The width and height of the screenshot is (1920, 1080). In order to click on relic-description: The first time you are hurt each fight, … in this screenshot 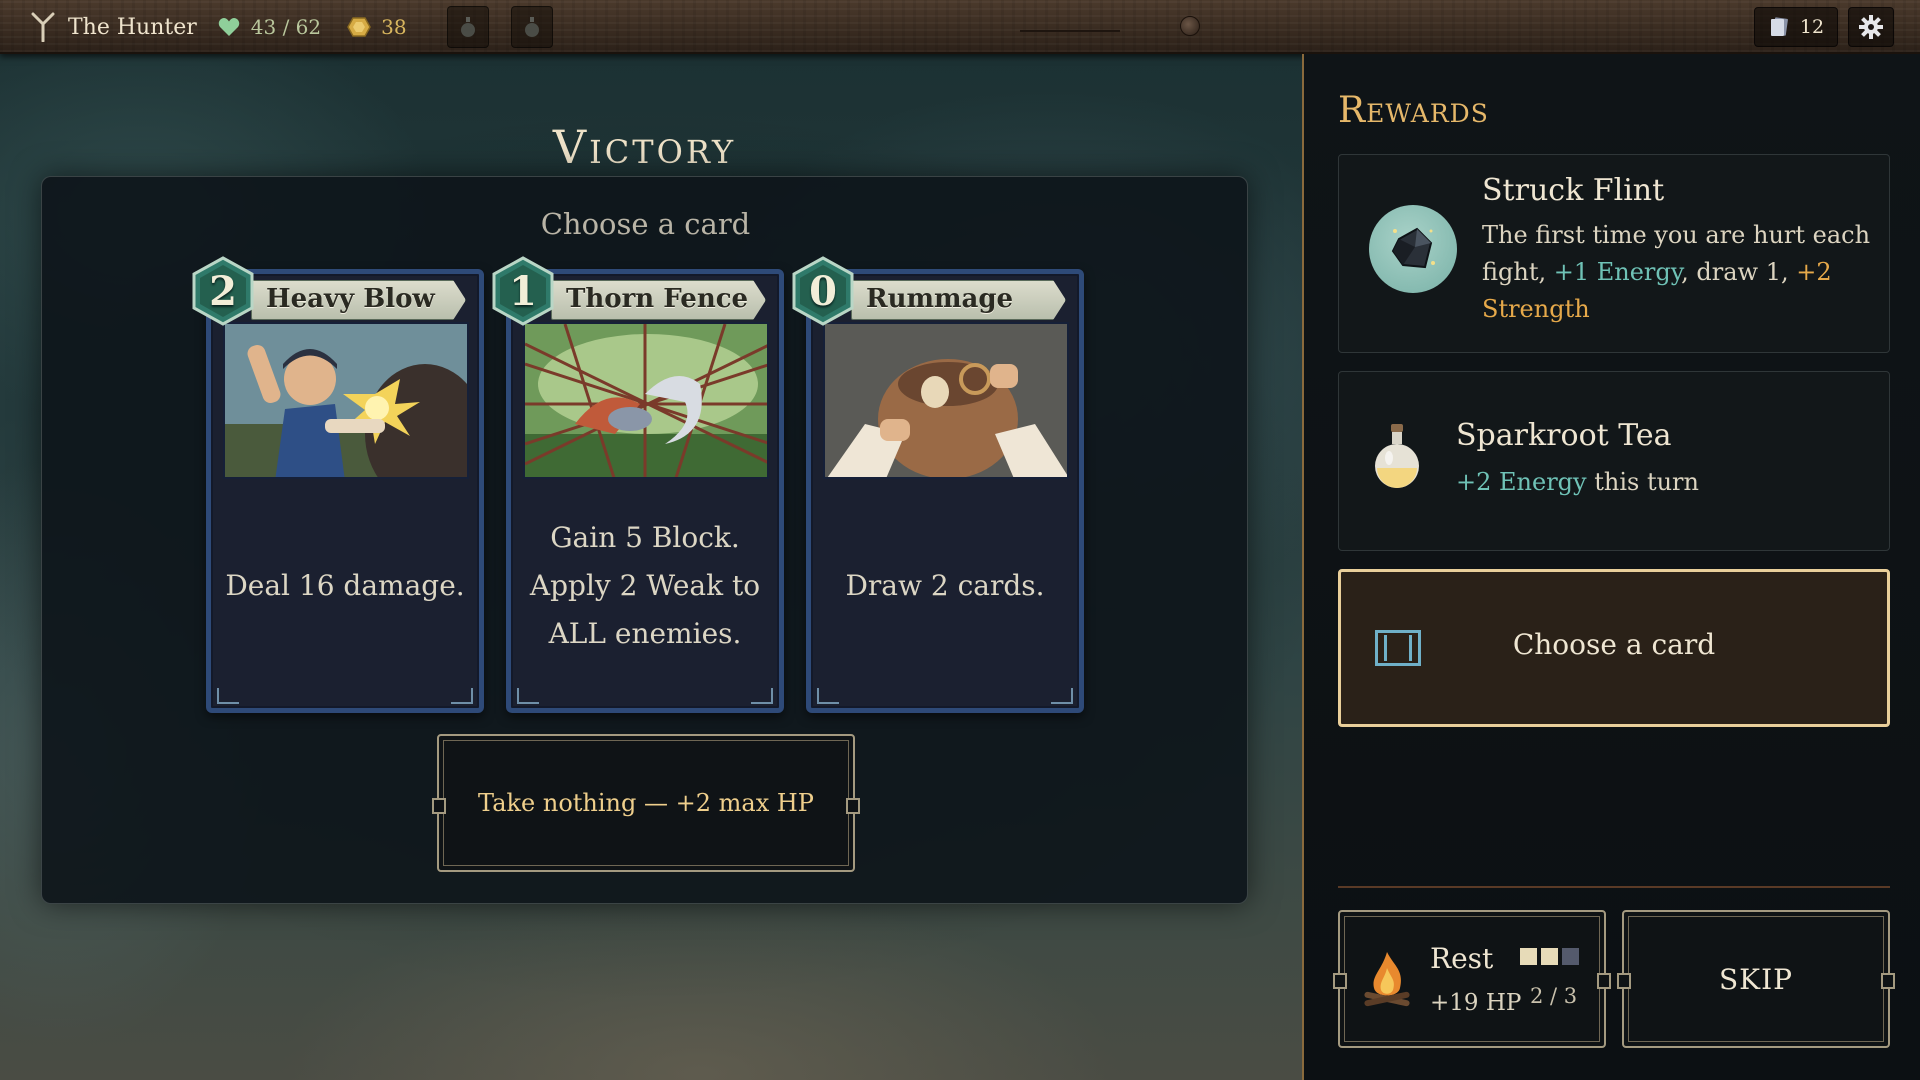, I will do `click(1676, 272)`.